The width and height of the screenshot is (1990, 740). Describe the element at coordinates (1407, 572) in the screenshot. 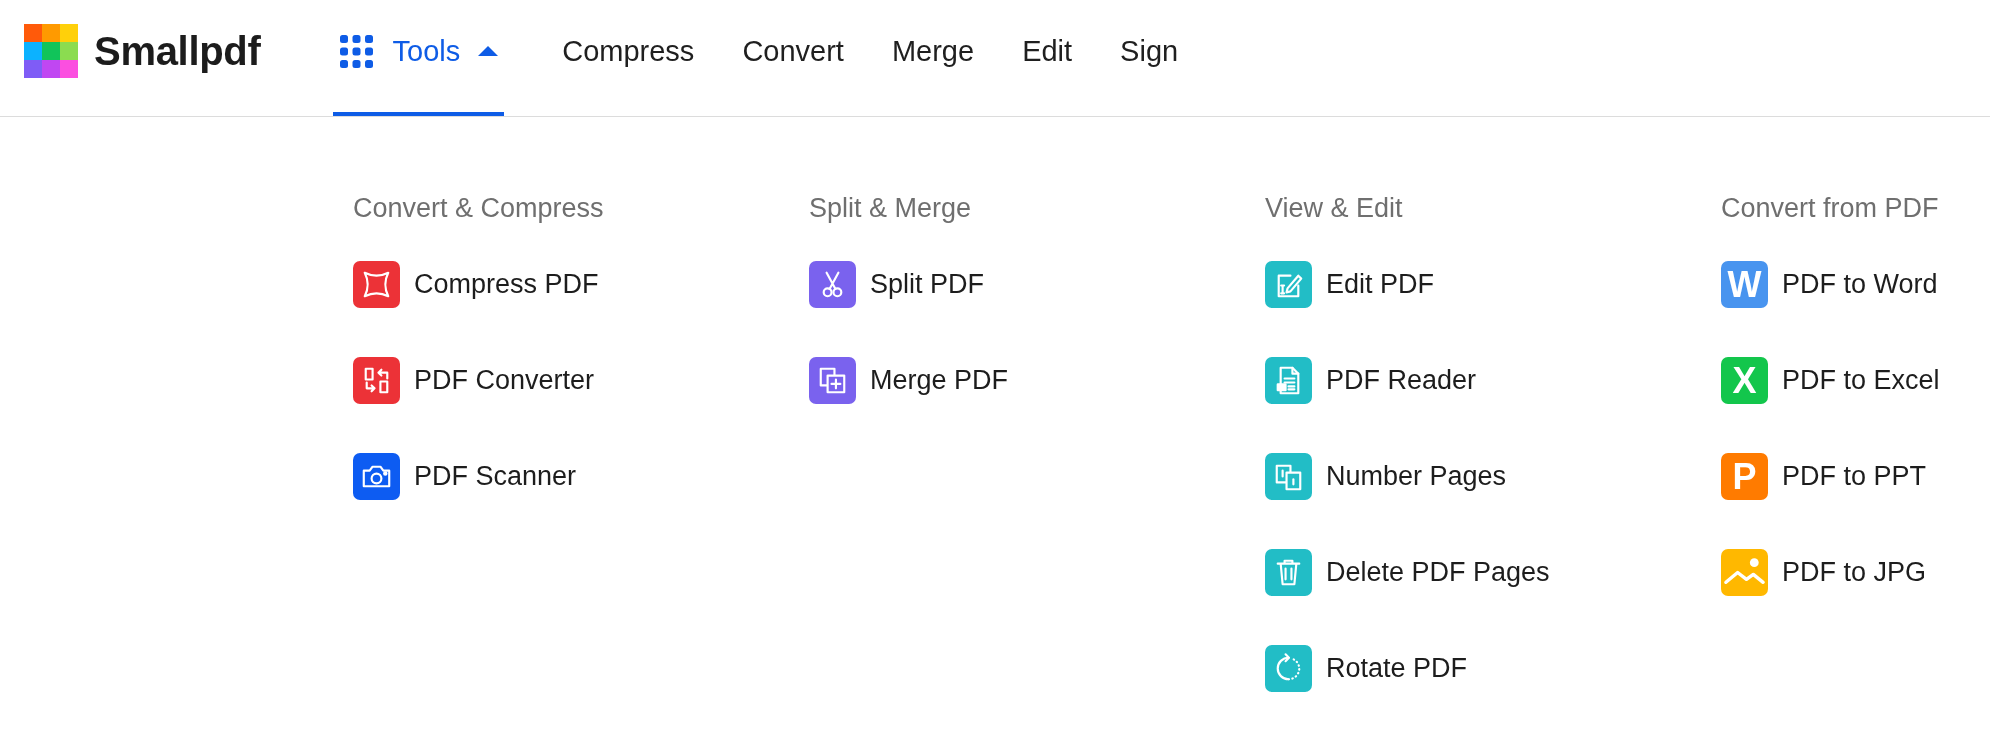

I see `tool-link: Delete PDF Pages` at that location.